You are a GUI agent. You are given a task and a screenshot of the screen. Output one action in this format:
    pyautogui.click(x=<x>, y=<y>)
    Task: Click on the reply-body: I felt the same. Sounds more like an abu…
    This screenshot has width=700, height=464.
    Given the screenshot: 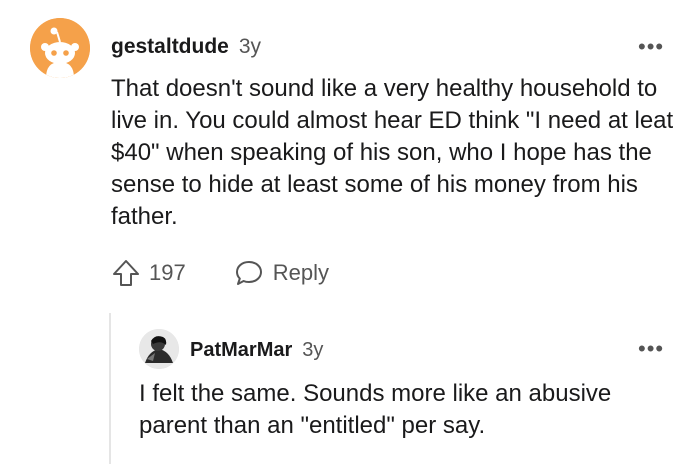 What is the action you would take?
    pyautogui.click(x=375, y=409)
    